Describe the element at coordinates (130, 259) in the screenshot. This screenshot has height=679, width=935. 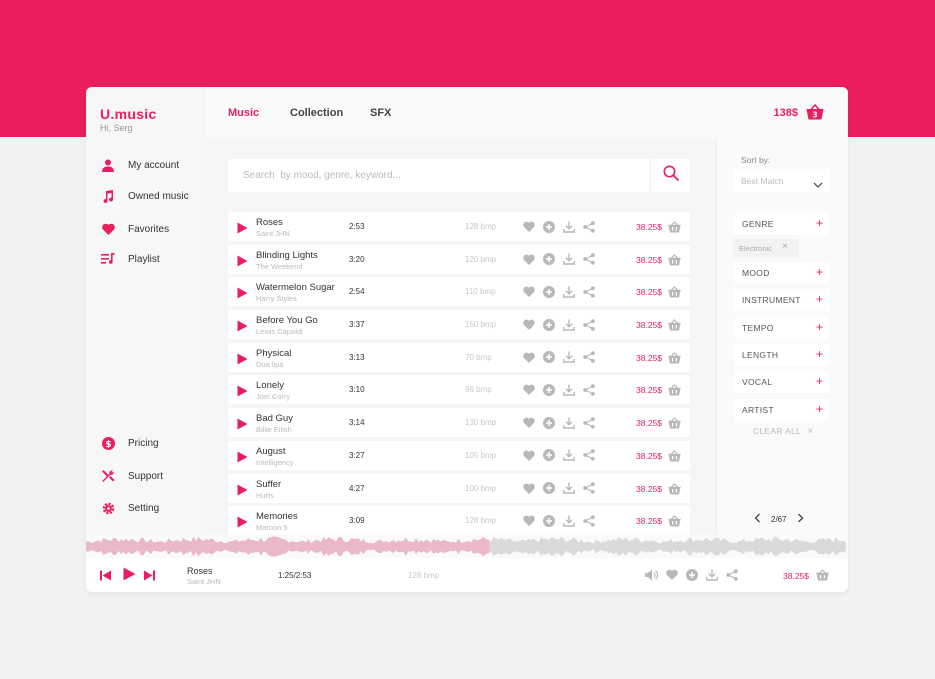
I see `sidebar-item-playlist: Playlist` at that location.